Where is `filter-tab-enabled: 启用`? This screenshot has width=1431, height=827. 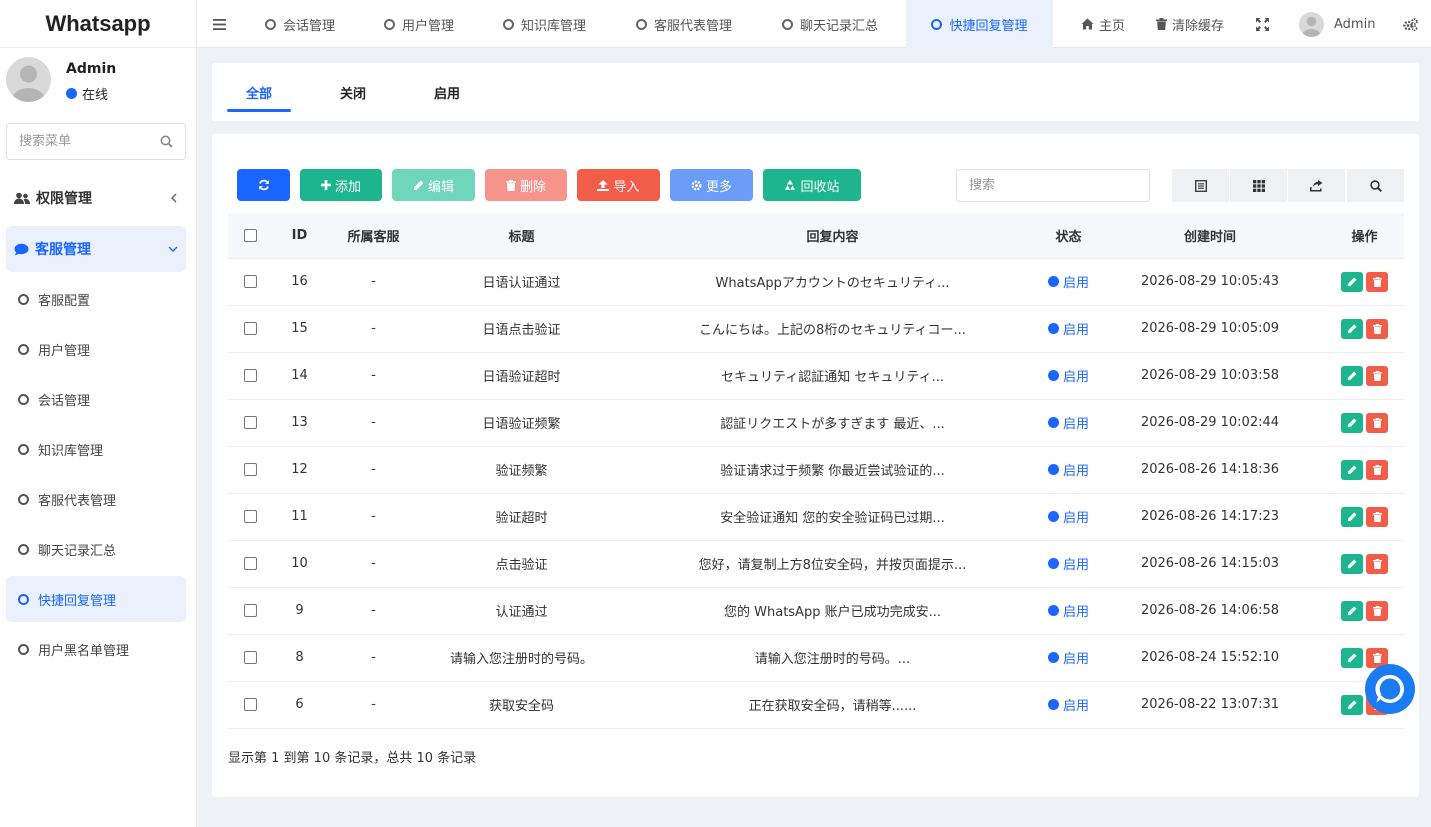 filter-tab-enabled: 启用 is located at coordinates (447, 92).